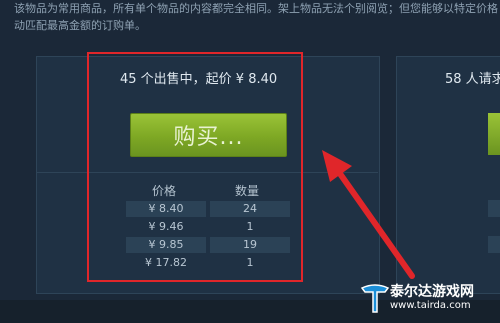 The height and width of the screenshot is (323, 500). Describe the element at coordinates (430, 305) in the screenshot. I see `watermark-url: www.tairda.com` at that location.